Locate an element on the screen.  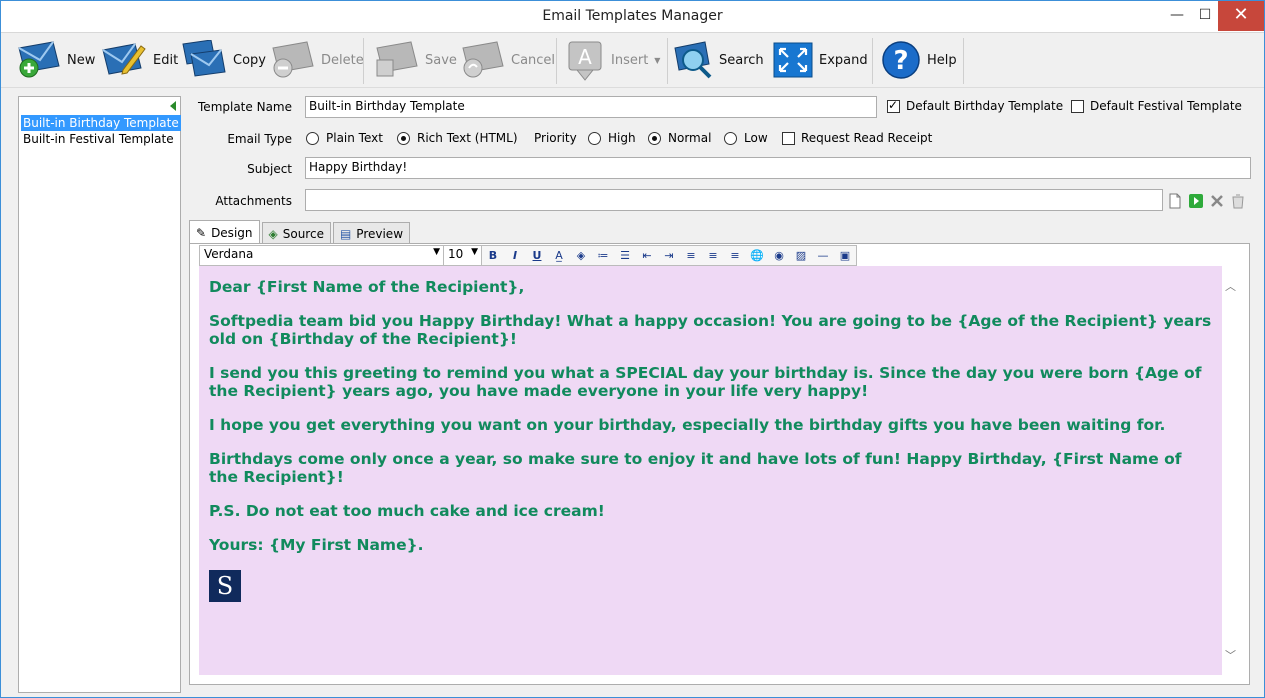
body-paragraph: Dear {First Name of the Recipient}, is located at coordinates (367, 287).